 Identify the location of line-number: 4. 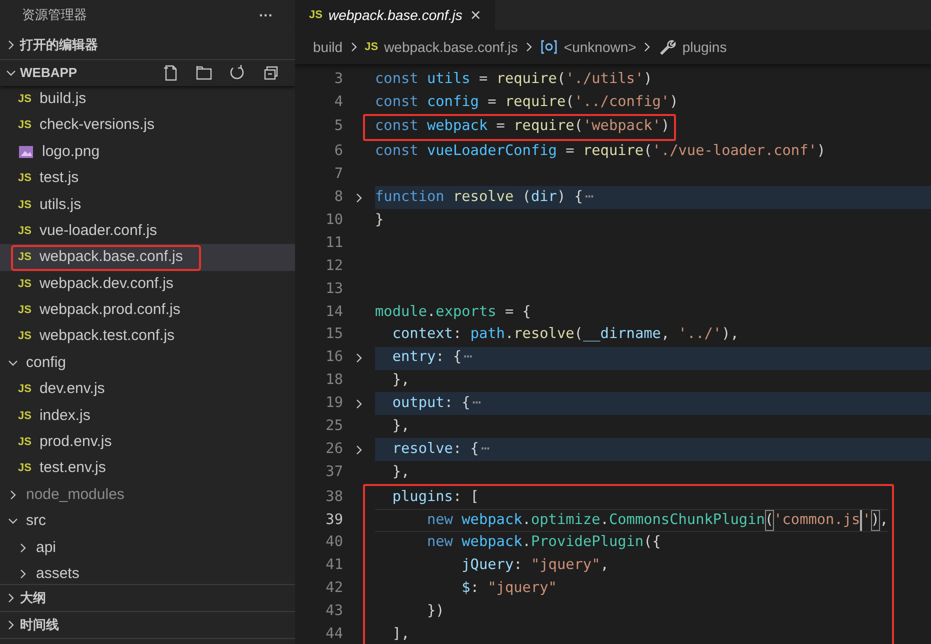
(338, 102).